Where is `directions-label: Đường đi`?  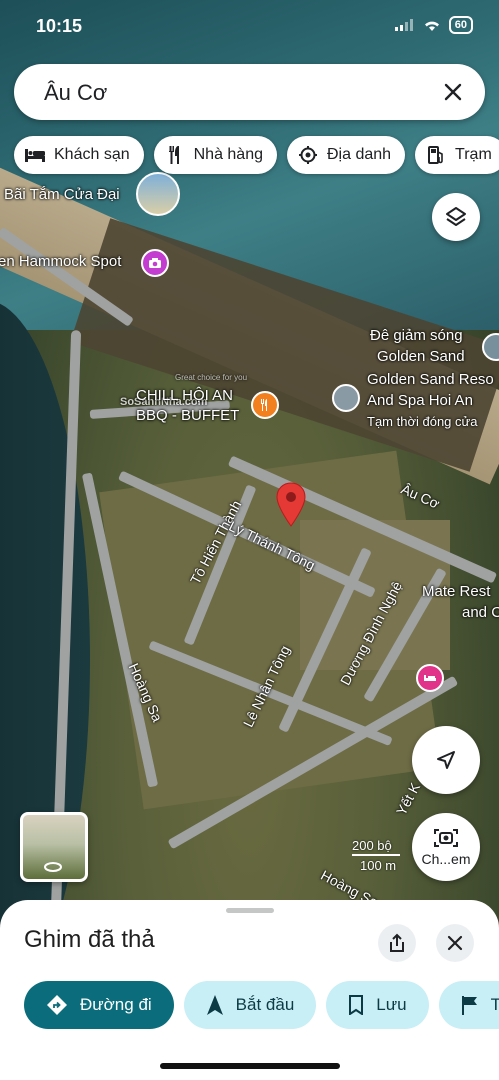 directions-label: Đường đi is located at coordinates (116, 1004).